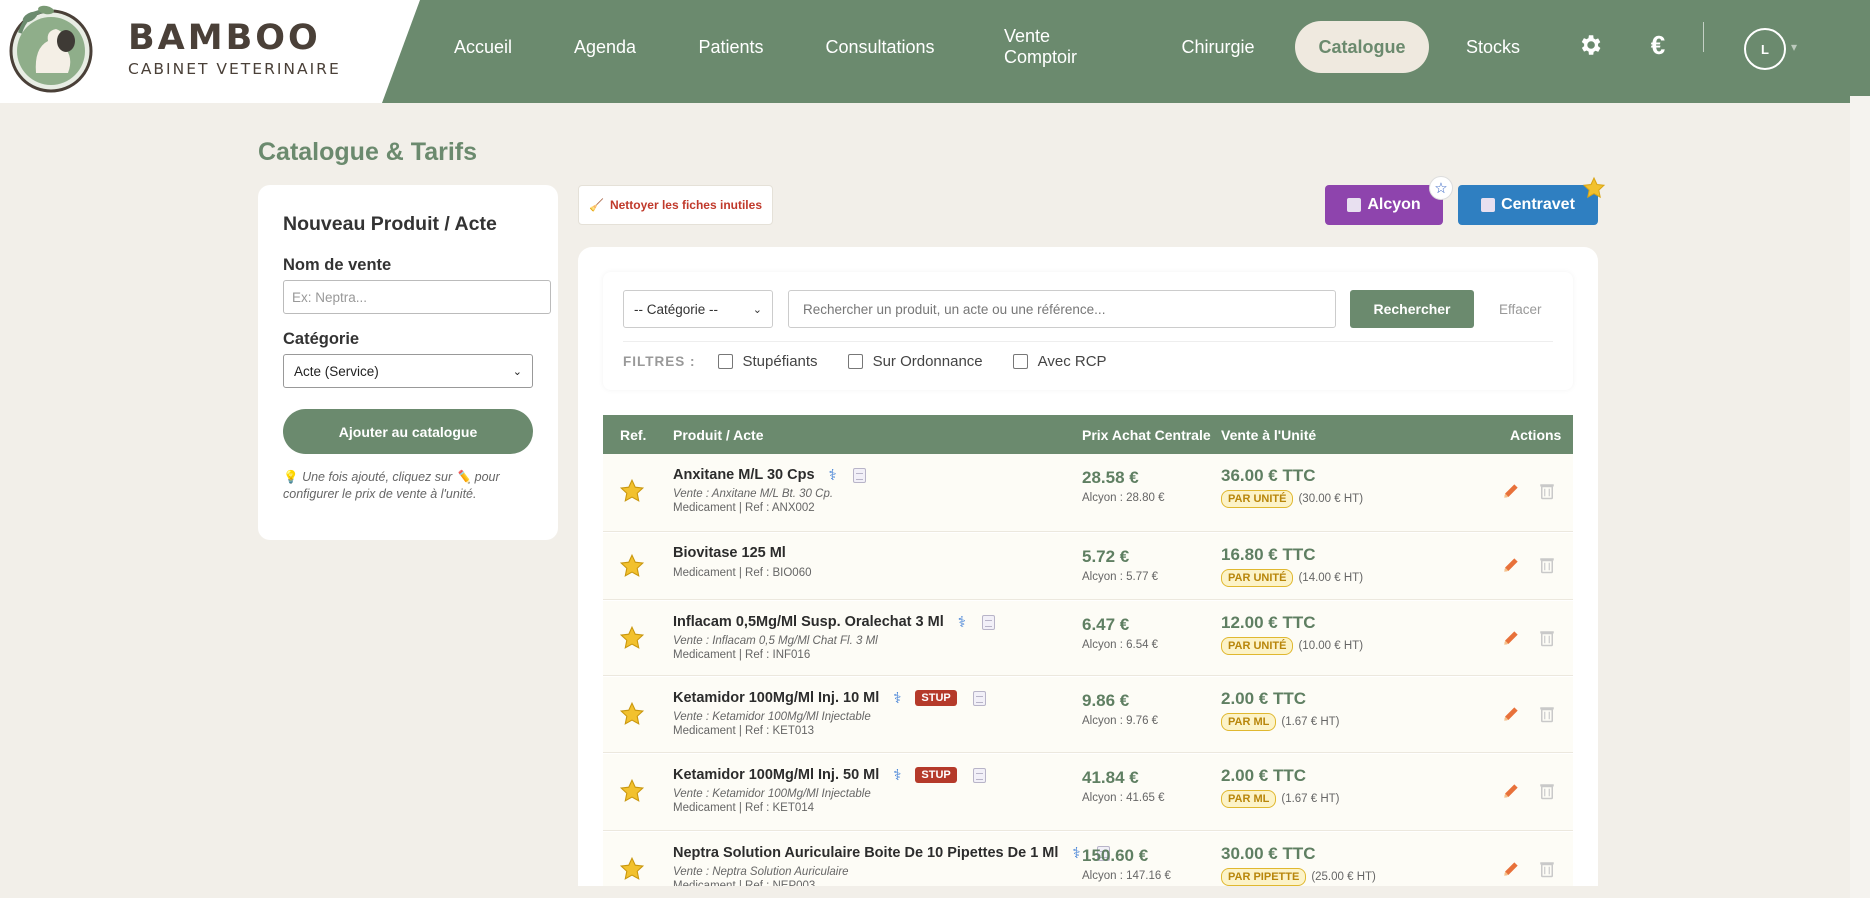 The height and width of the screenshot is (898, 1870). What do you see at coordinates (1412, 309) in the screenshot?
I see `search-button: Rechercher` at bounding box center [1412, 309].